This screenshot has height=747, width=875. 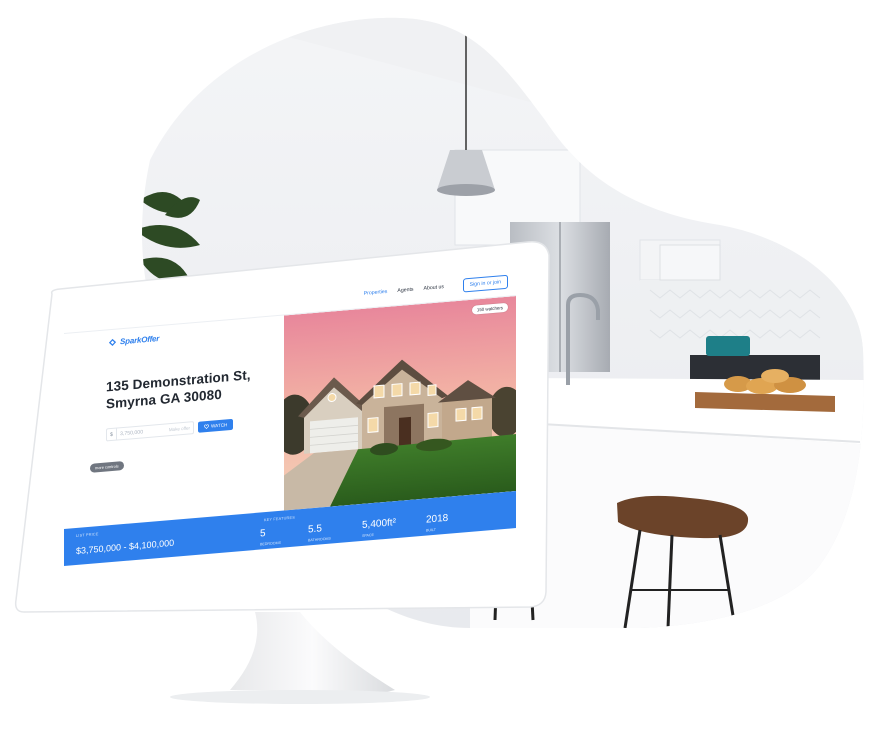 I want to click on space-value: 5,400ft², so click(x=379, y=524).